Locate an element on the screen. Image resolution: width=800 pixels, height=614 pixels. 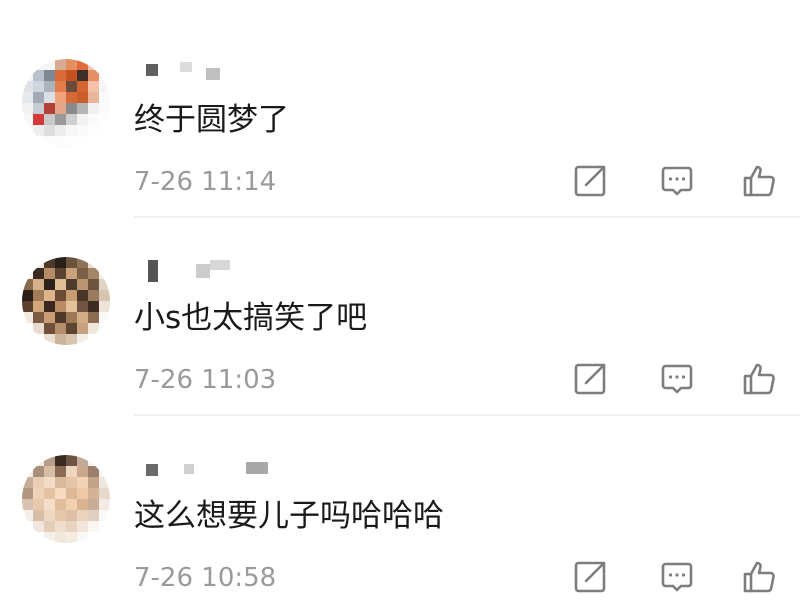
comment-timestamp: 7-26 11:14 is located at coordinates (205, 182).